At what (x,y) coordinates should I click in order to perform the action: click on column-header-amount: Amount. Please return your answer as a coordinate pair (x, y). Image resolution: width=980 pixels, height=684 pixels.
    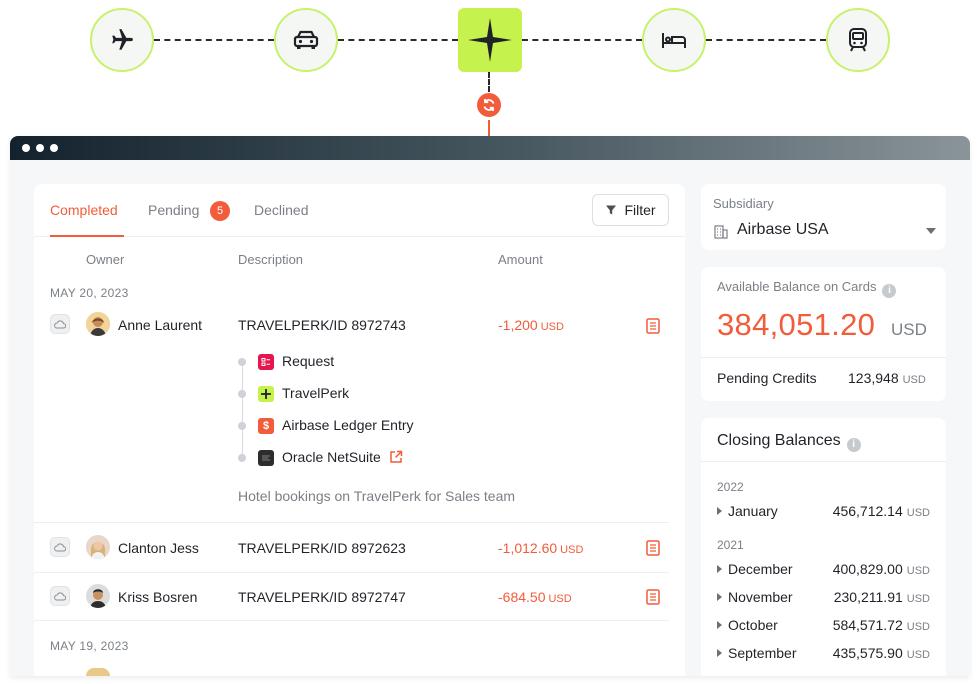
    Looking at the image, I should click on (520, 259).